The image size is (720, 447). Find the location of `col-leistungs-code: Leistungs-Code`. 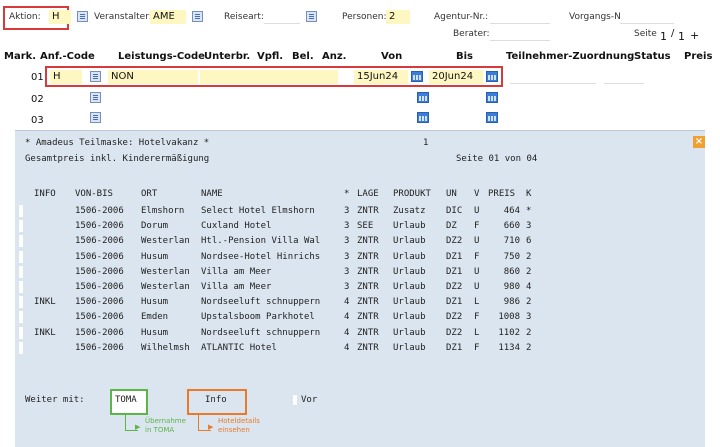

col-leistungs-code: Leistungs-Code is located at coordinates (161, 56).